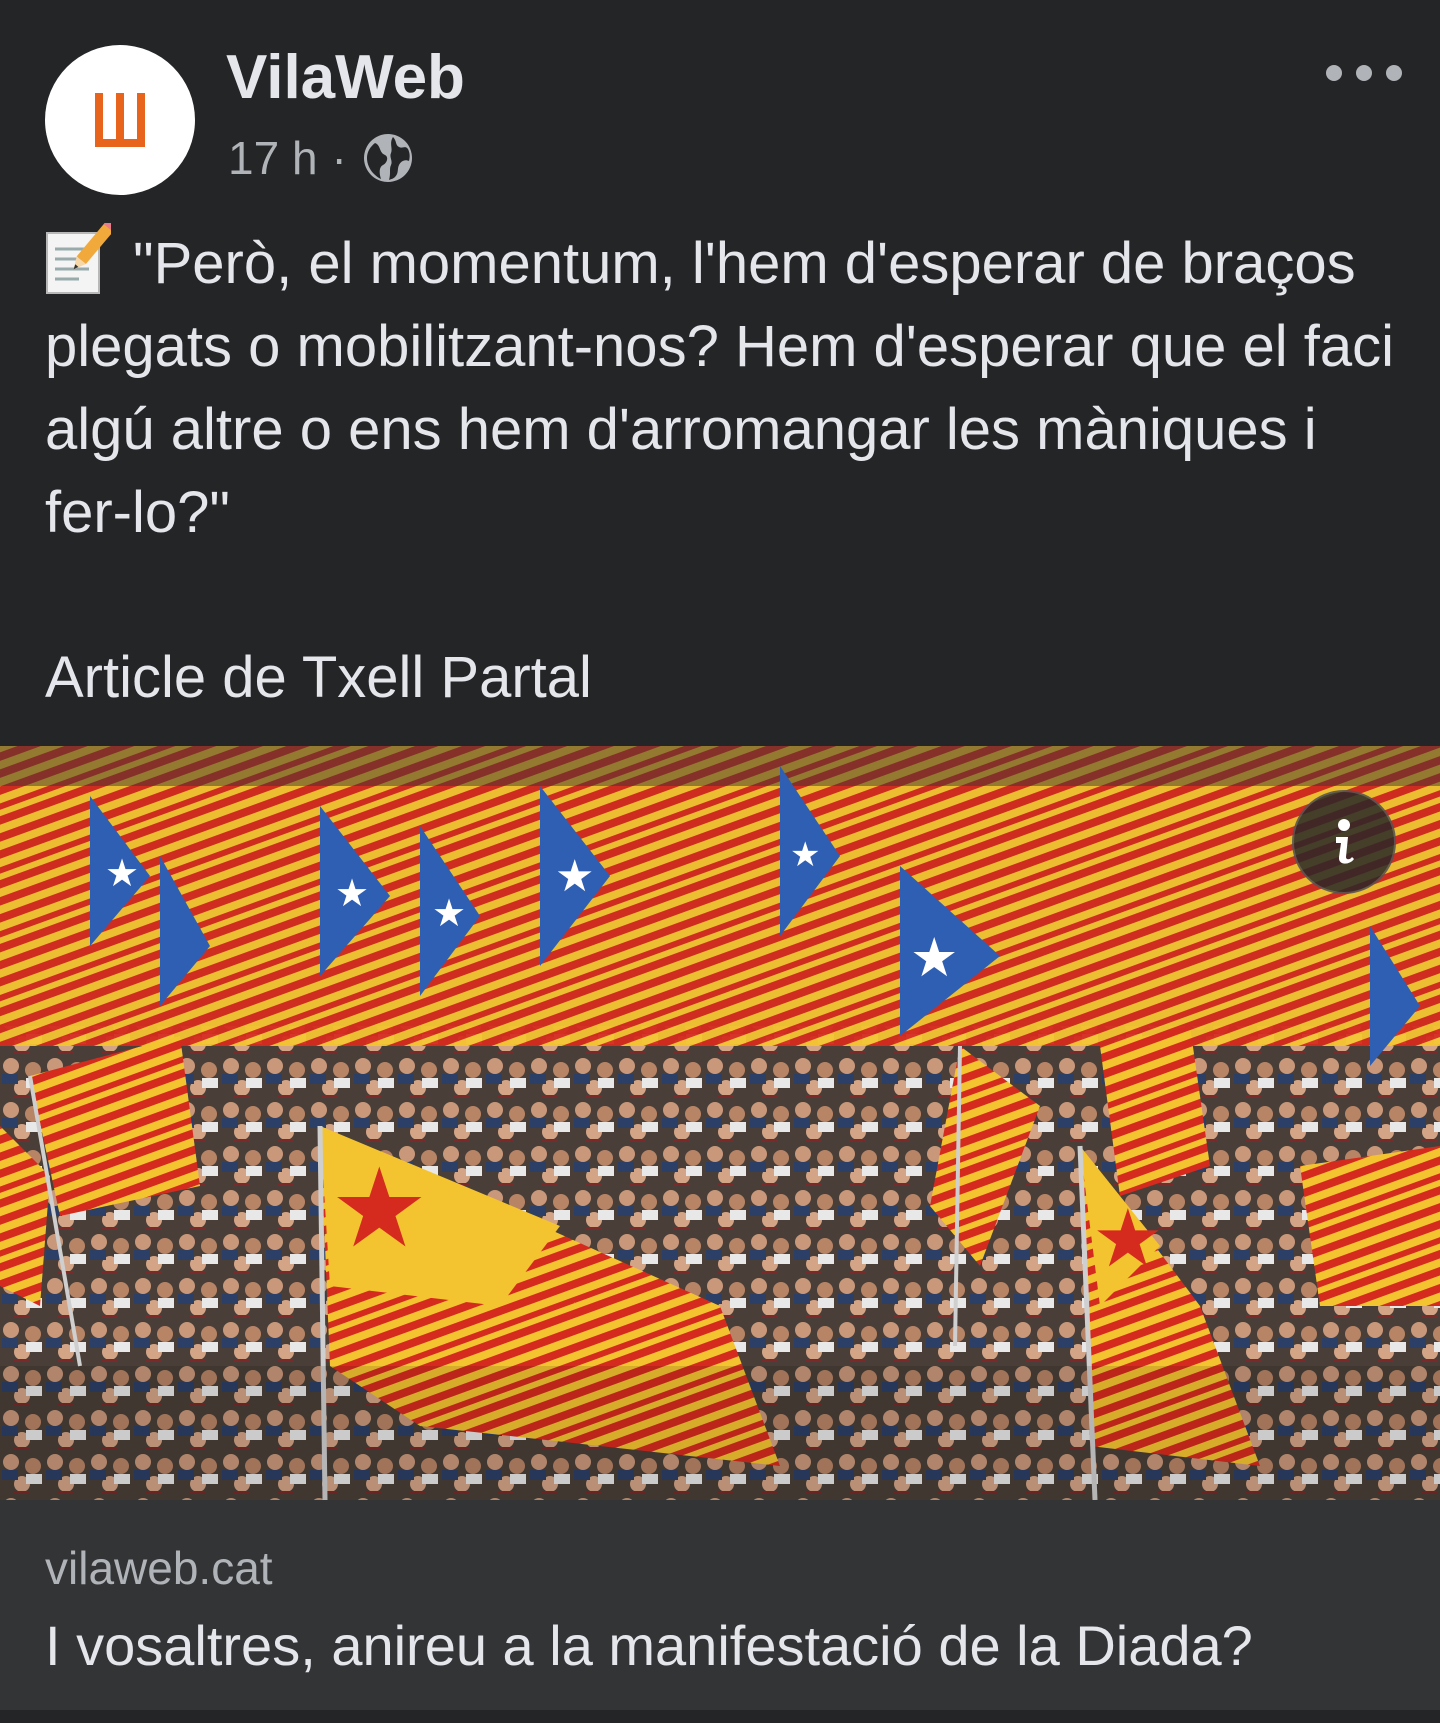 Image resolution: width=1440 pixels, height=1723 pixels. I want to click on page-avatar, so click(120, 120).